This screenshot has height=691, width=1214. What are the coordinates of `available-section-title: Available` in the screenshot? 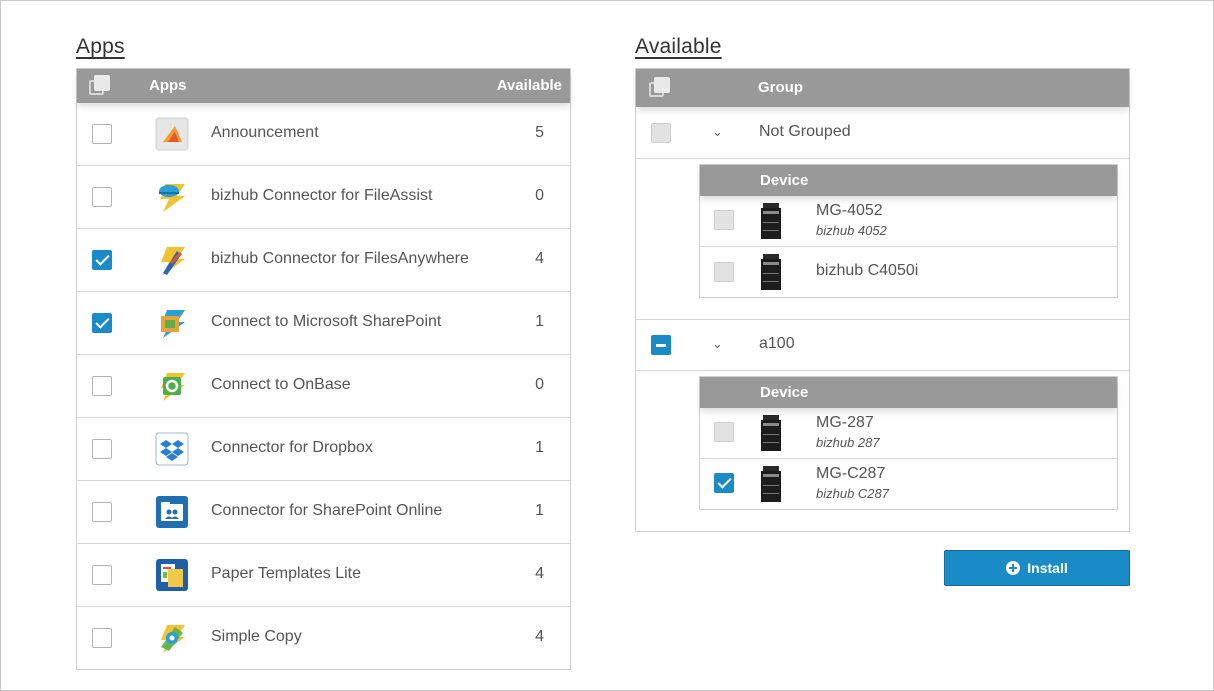 It's located at (678, 46).